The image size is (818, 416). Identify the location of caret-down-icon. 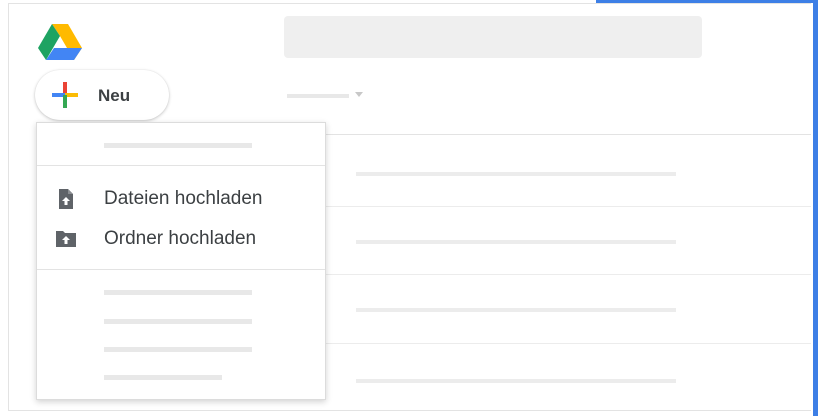
(359, 94).